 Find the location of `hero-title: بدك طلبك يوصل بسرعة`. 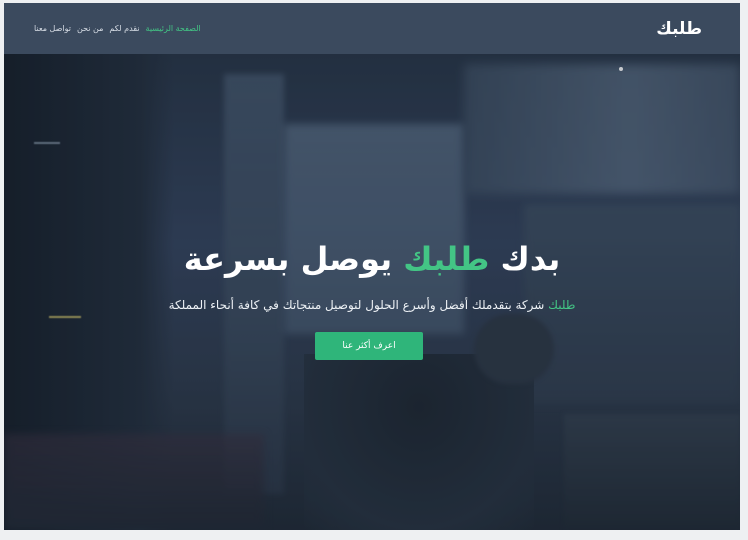

hero-title: بدك طلبك يوصل بسرعة is located at coordinates (372, 259).